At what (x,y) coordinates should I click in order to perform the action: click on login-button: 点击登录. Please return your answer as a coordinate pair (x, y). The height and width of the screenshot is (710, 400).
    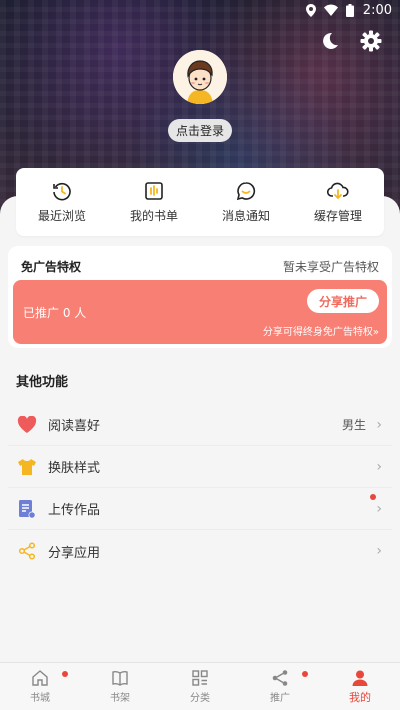
    Looking at the image, I should click on (200, 130).